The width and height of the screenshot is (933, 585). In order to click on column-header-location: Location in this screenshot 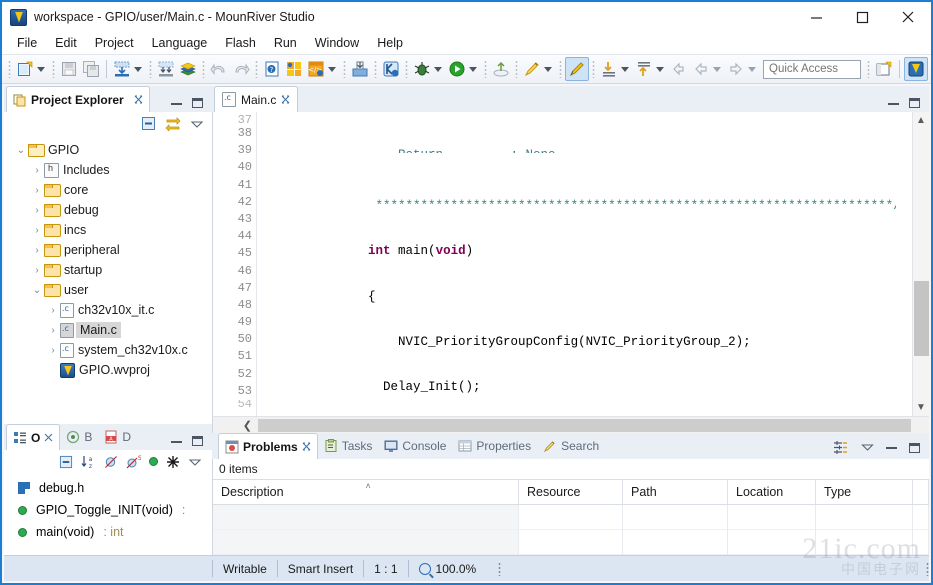, I will do `click(772, 492)`.